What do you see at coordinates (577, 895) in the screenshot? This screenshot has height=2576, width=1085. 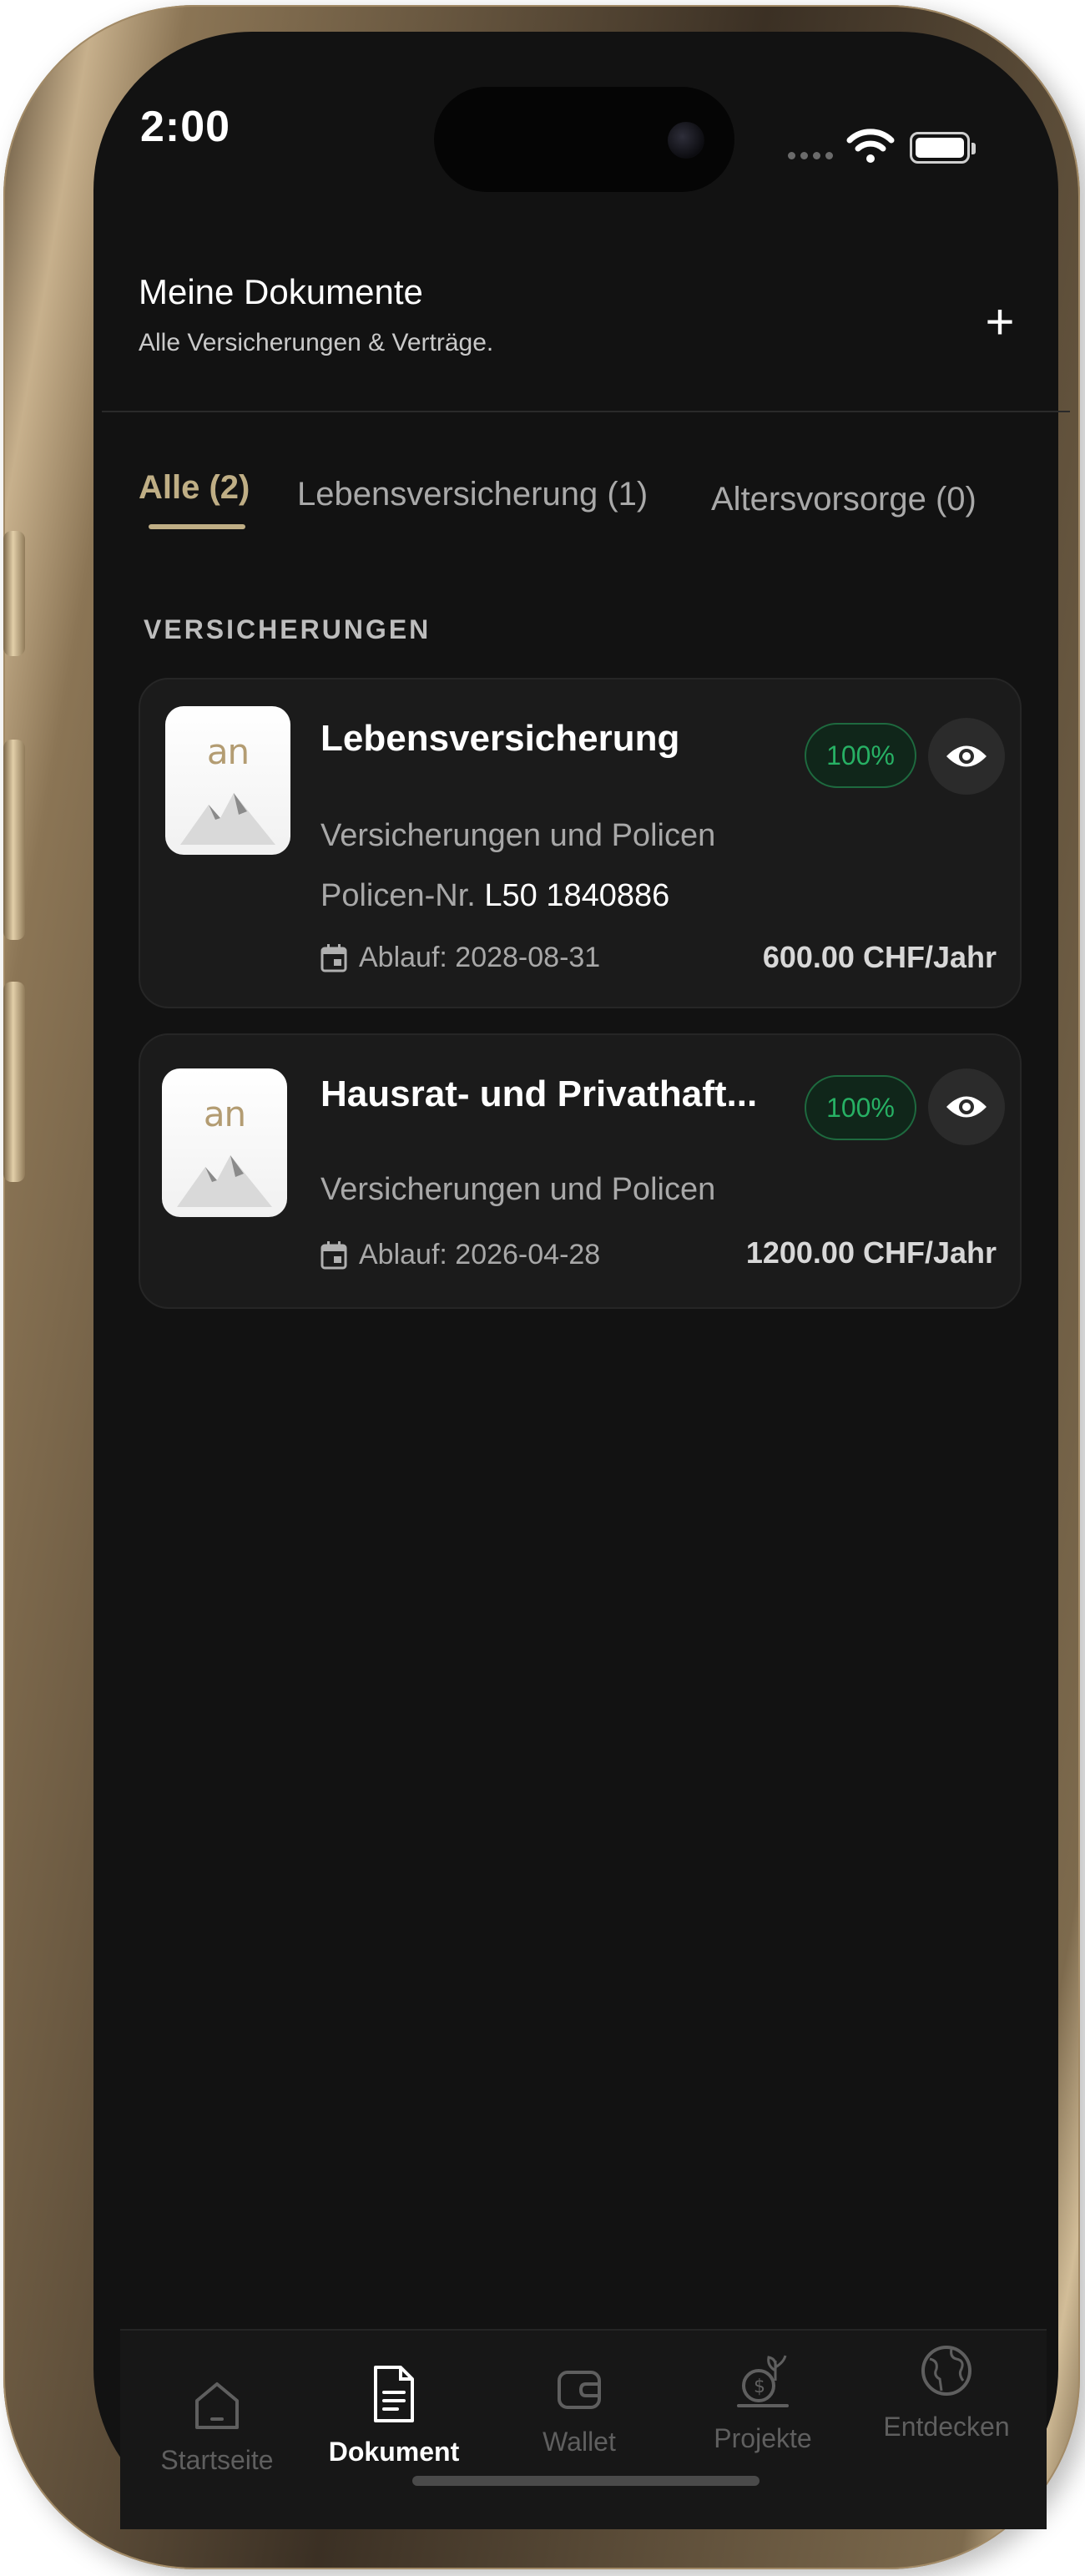 I see `policy-number: L50 1840886` at bounding box center [577, 895].